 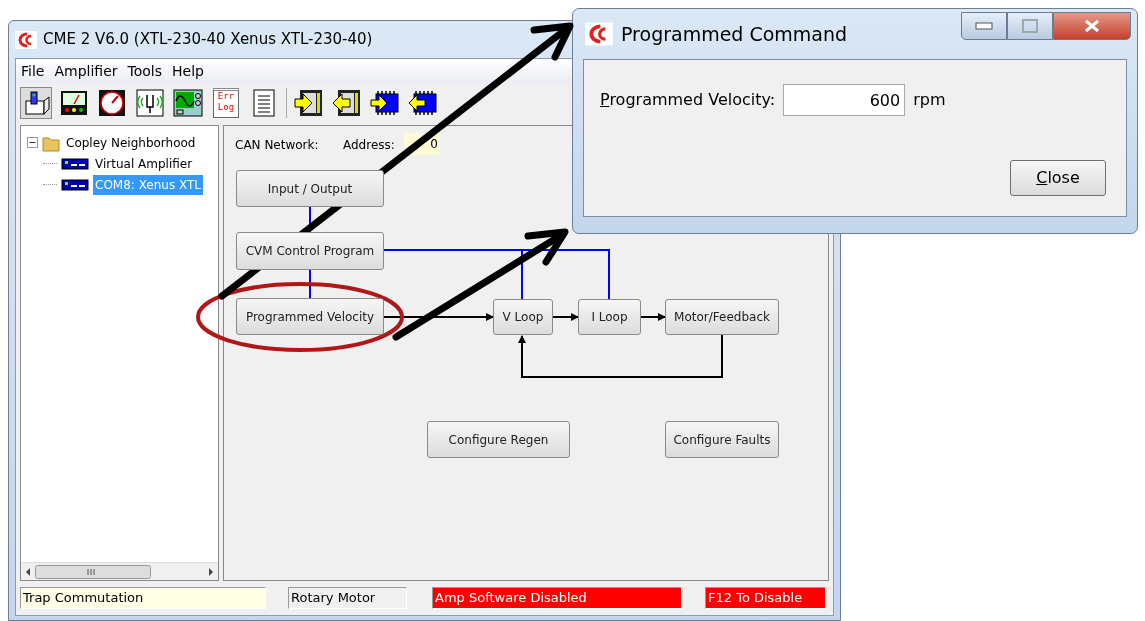 I want to click on status-field: Rotary Motor, so click(x=347, y=598).